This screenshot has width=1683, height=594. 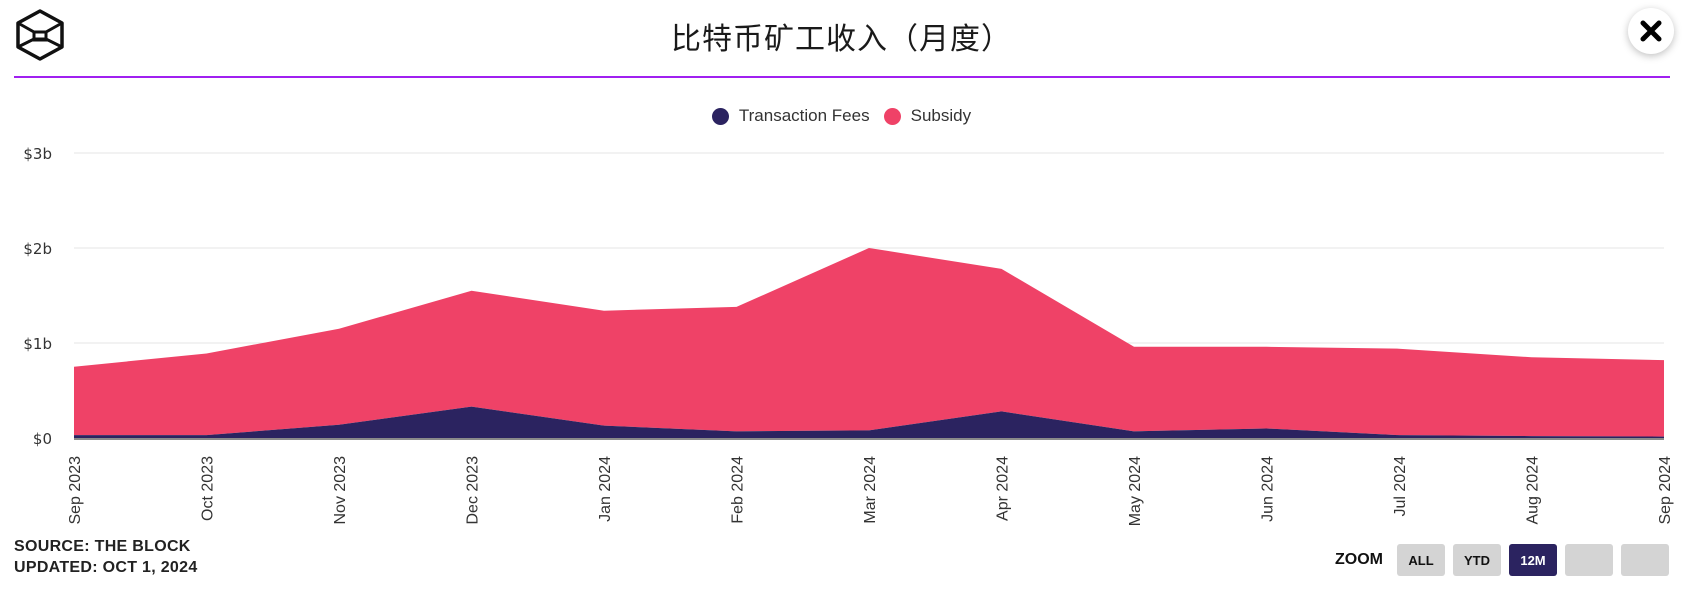 I want to click on close-icon, so click(x=1651, y=31).